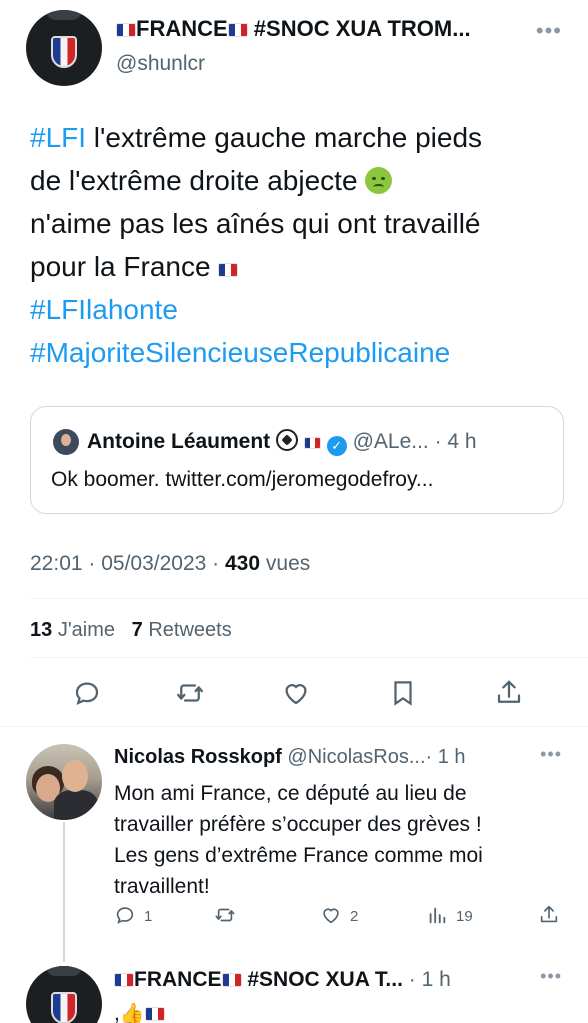  I want to click on reply-reply-button: 1, so click(133, 916).